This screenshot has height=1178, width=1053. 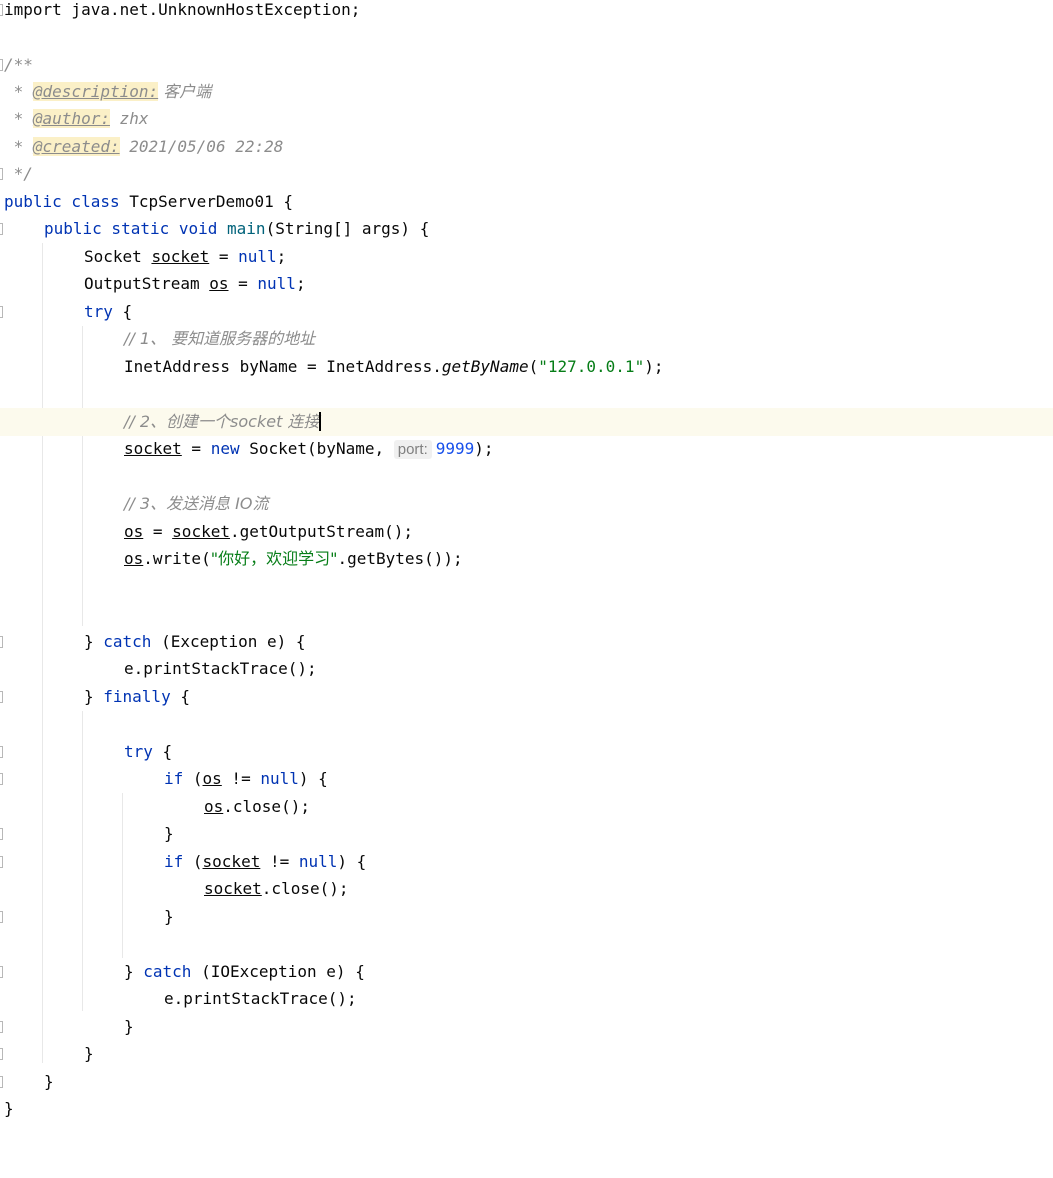 What do you see at coordinates (526, 257) in the screenshot?
I see `code-line: Socket socket = null;` at bounding box center [526, 257].